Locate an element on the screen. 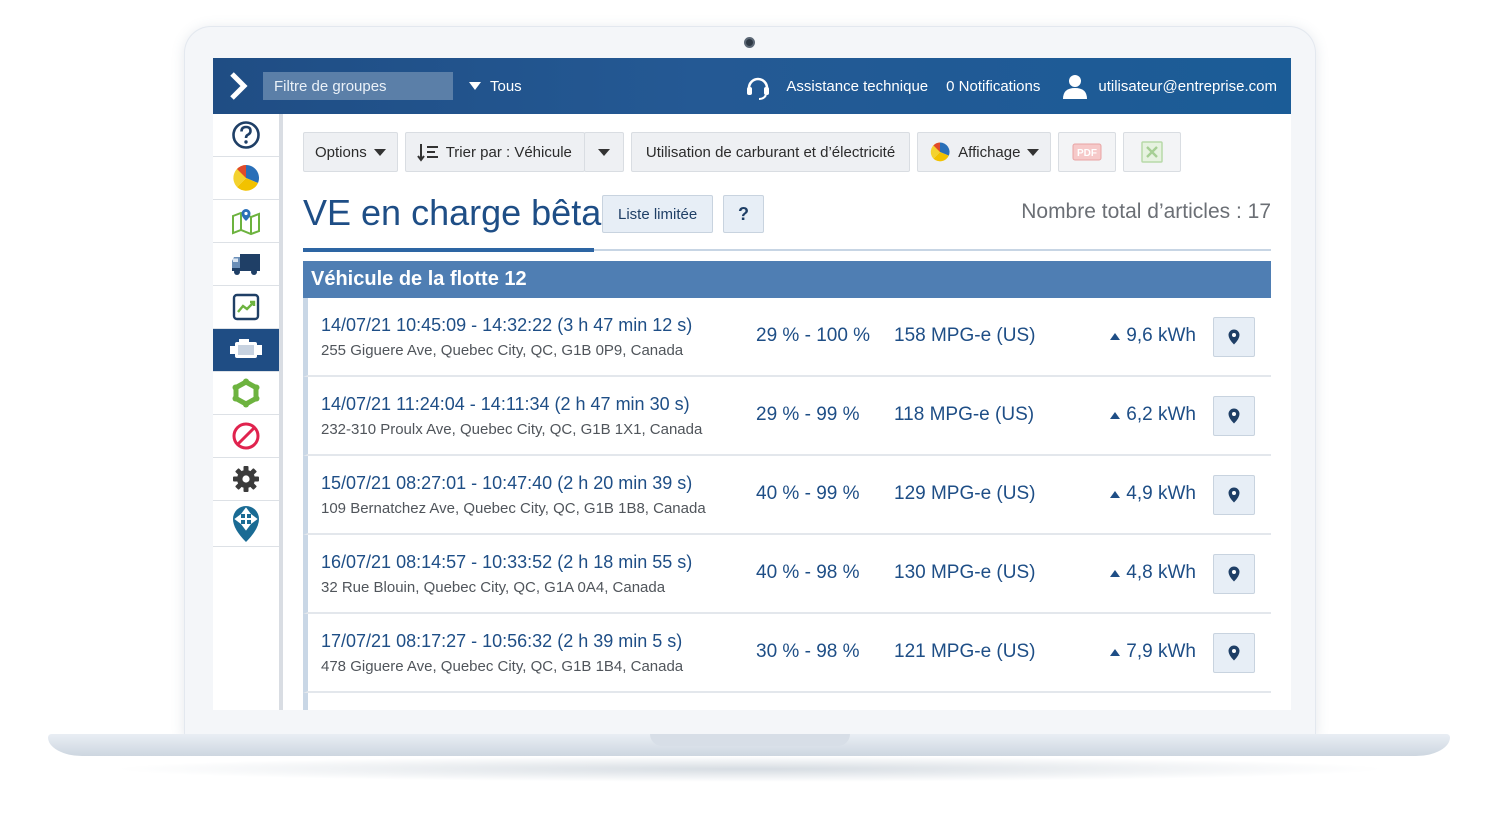 Image resolution: width=1496 pixels, height=816 pixels. options-button: Options is located at coordinates (350, 152).